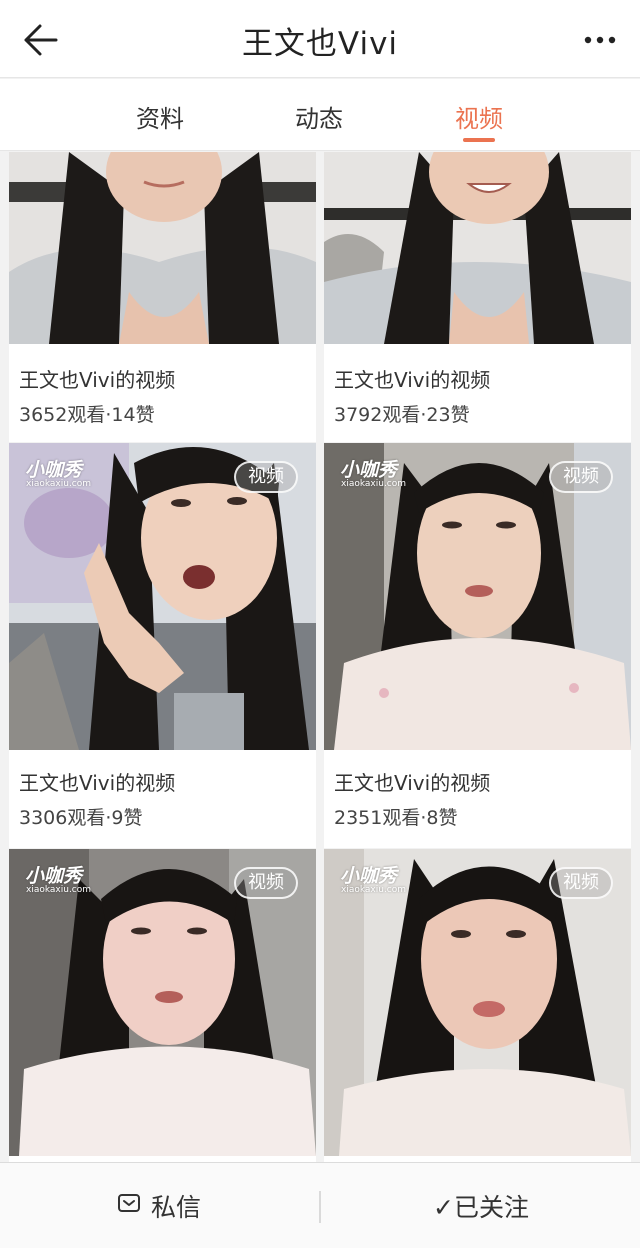 The width and height of the screenshot is (640, 1248). I want to click on profile-tabs: 资料 动态 视频, so click(320, 115).